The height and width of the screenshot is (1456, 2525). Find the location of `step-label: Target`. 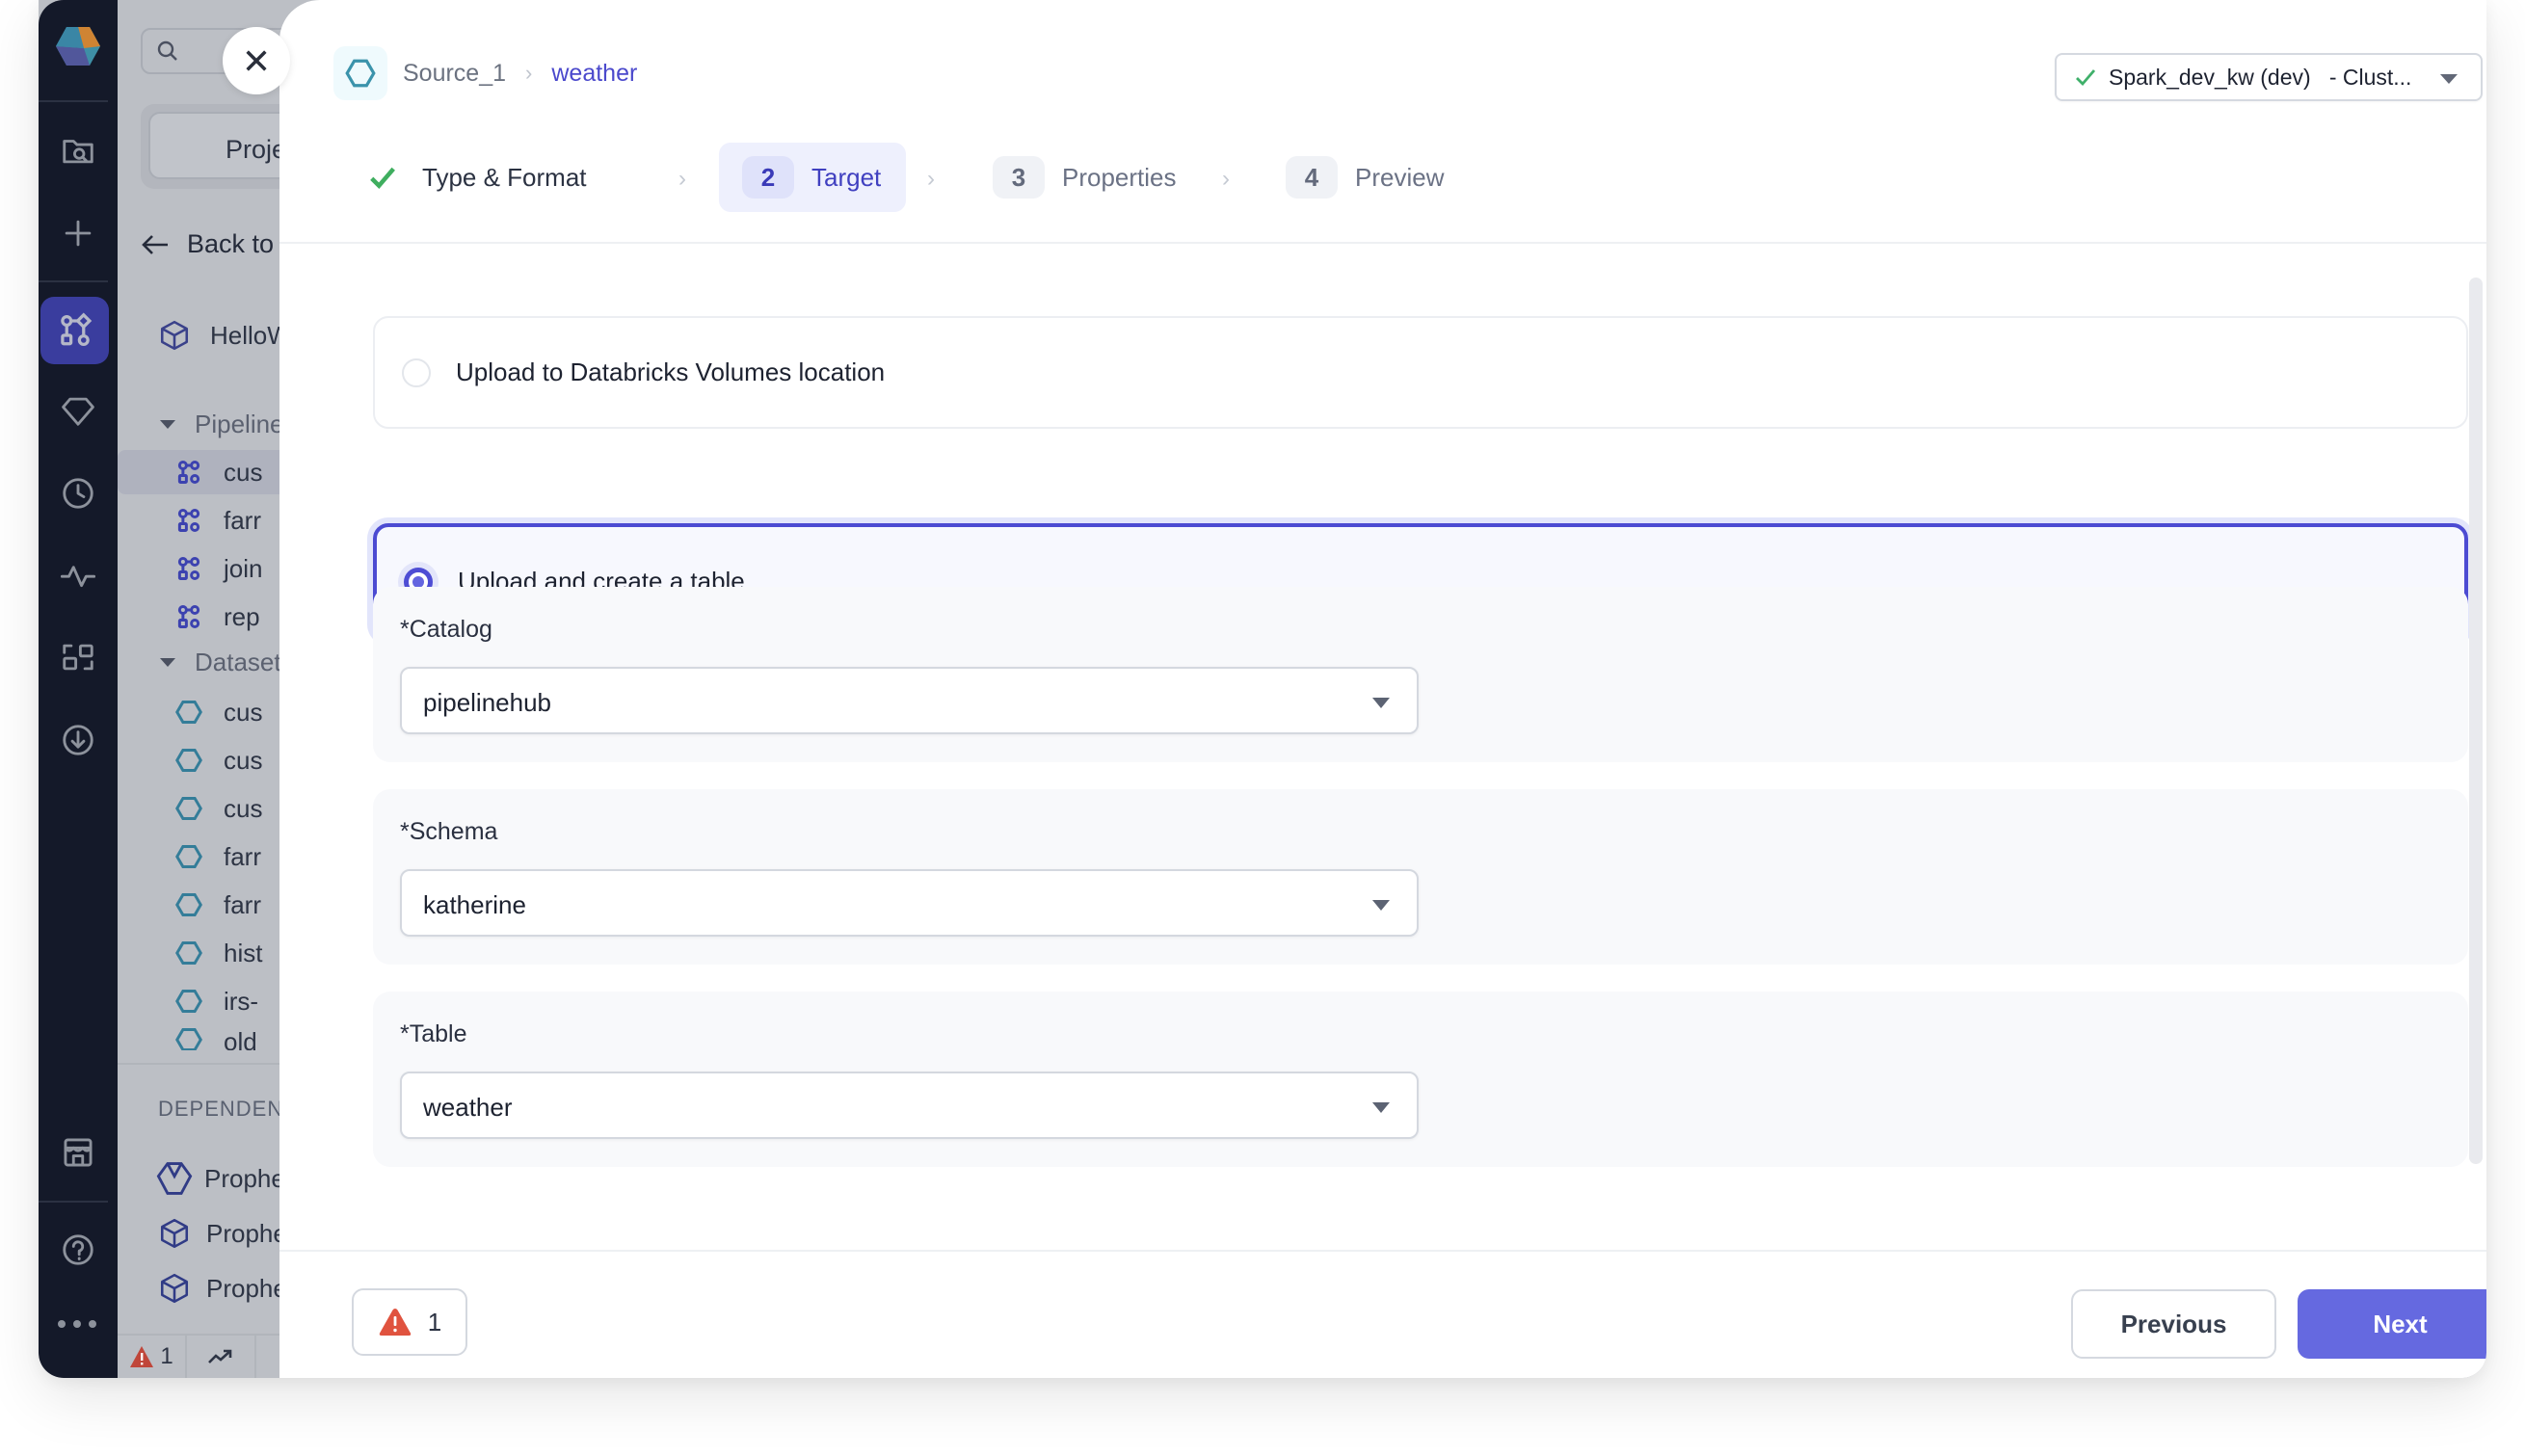

step-label: Target is located at coordinates (847, 177).